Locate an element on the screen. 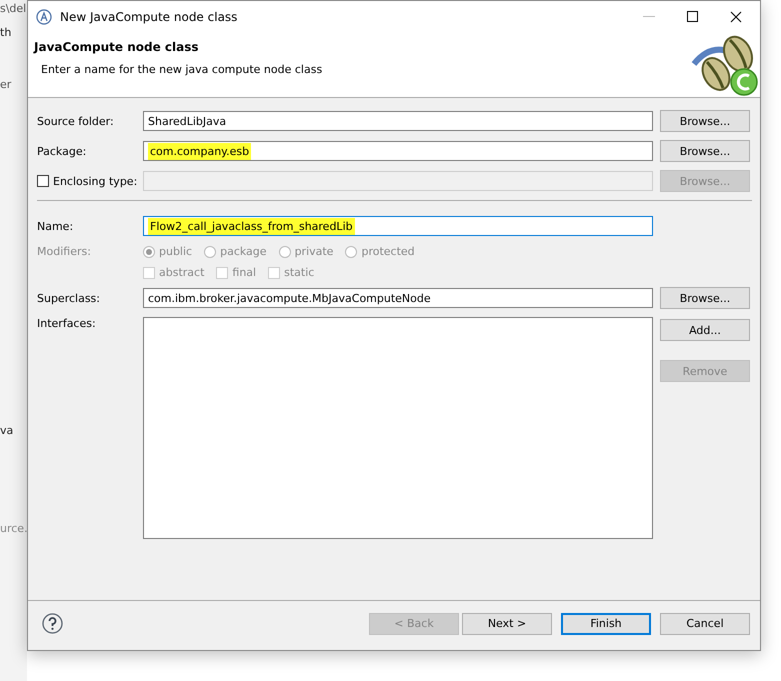  background-text: urce. is located at coordinates (14, 528).